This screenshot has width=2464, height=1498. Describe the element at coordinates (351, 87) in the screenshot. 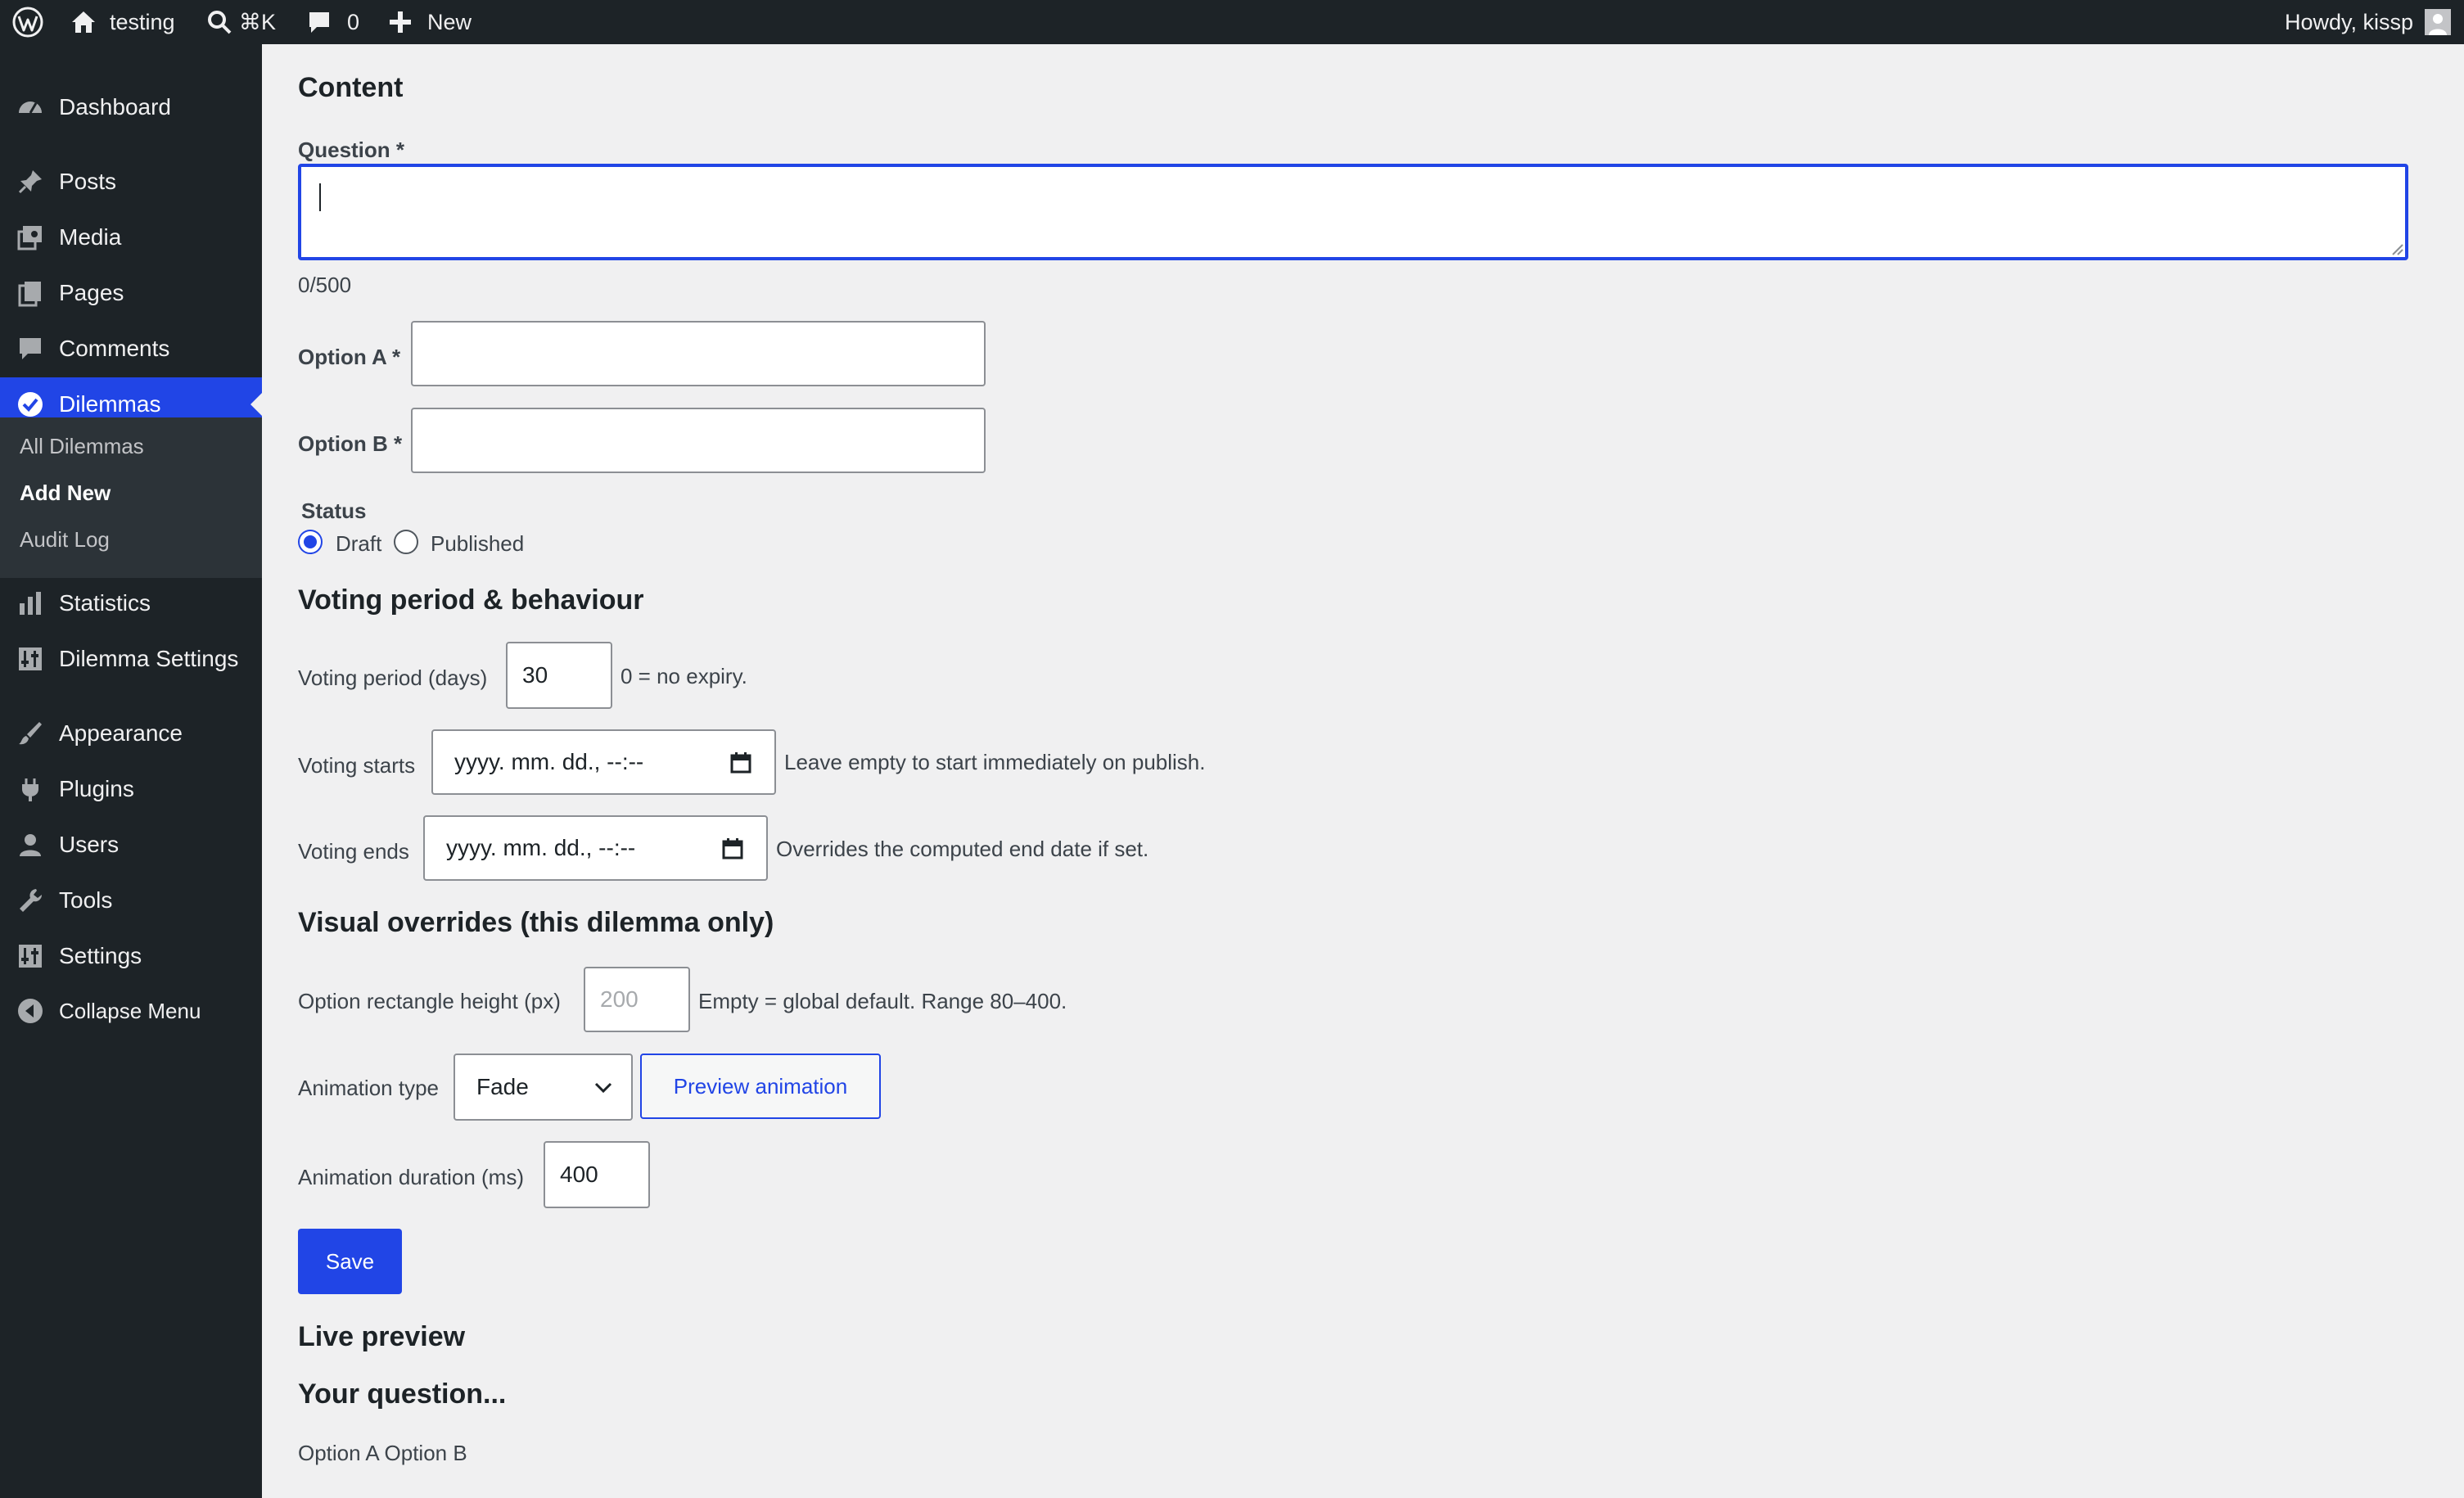

I see `content-heading: Content` at that location.